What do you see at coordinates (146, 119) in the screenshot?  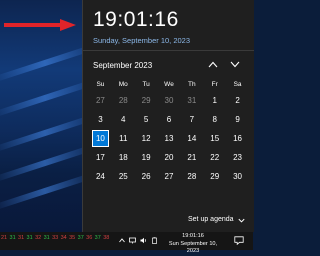 I see `day-cell: 5` at bounding box center [146, 119].